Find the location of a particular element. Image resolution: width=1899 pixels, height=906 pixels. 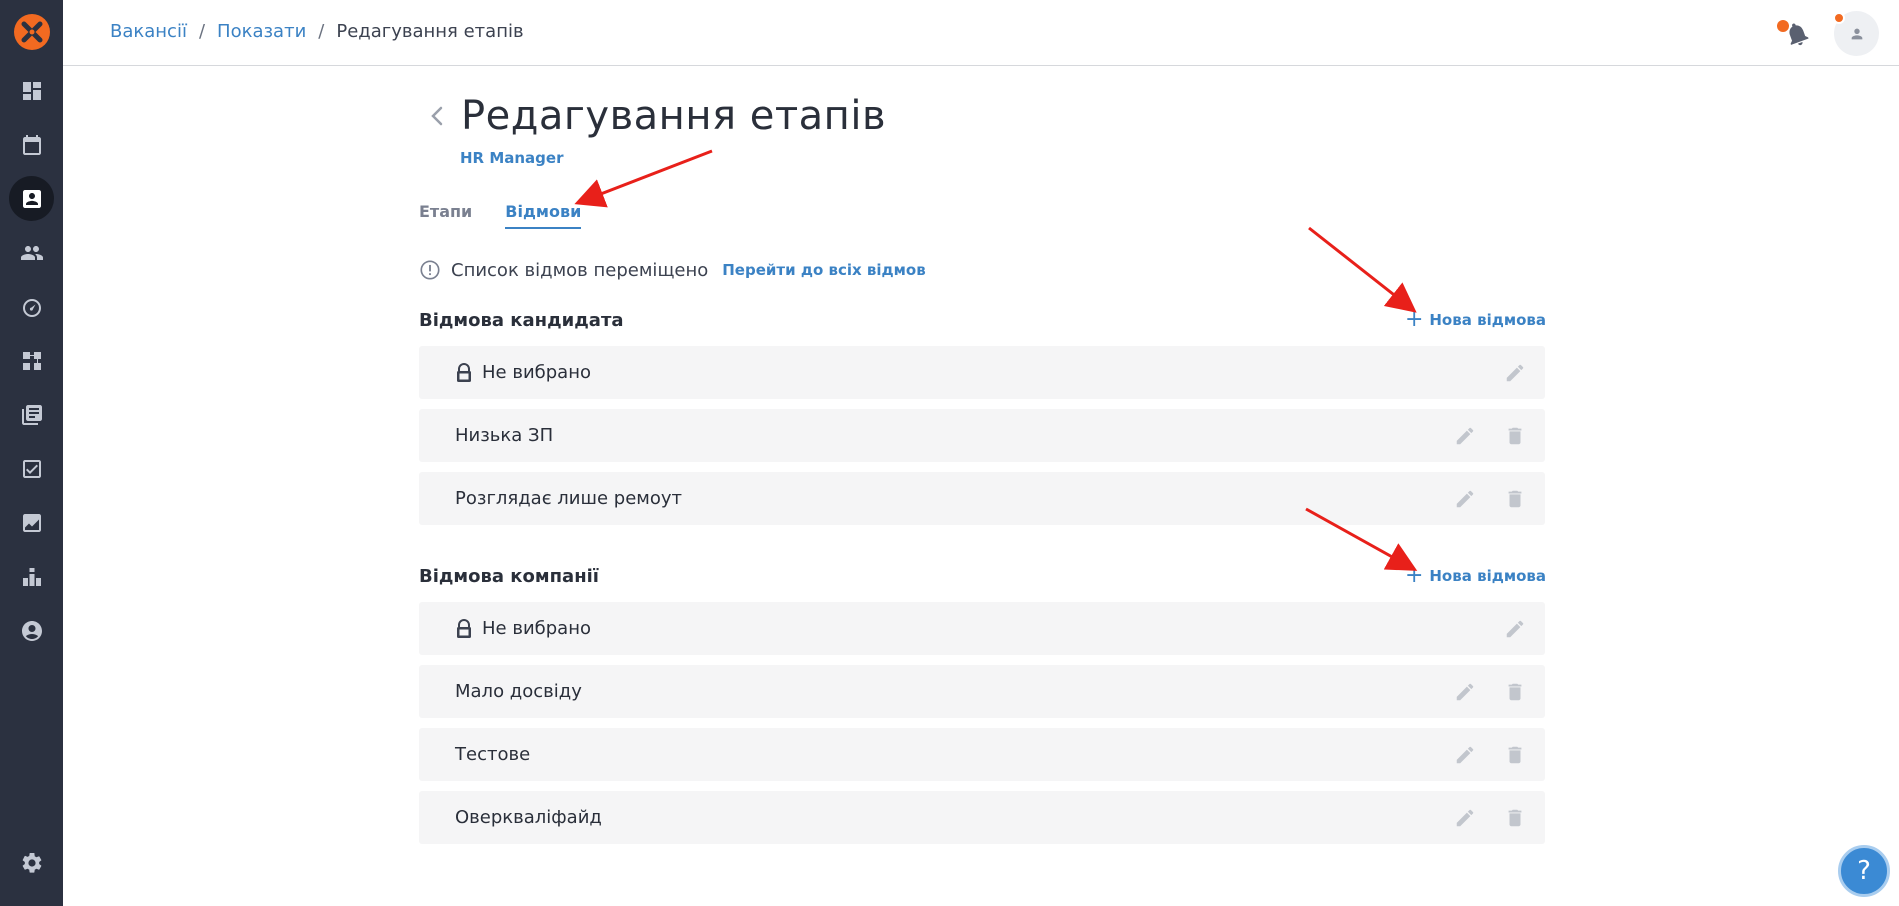

nav-speed is located at coordinates (31, 306).